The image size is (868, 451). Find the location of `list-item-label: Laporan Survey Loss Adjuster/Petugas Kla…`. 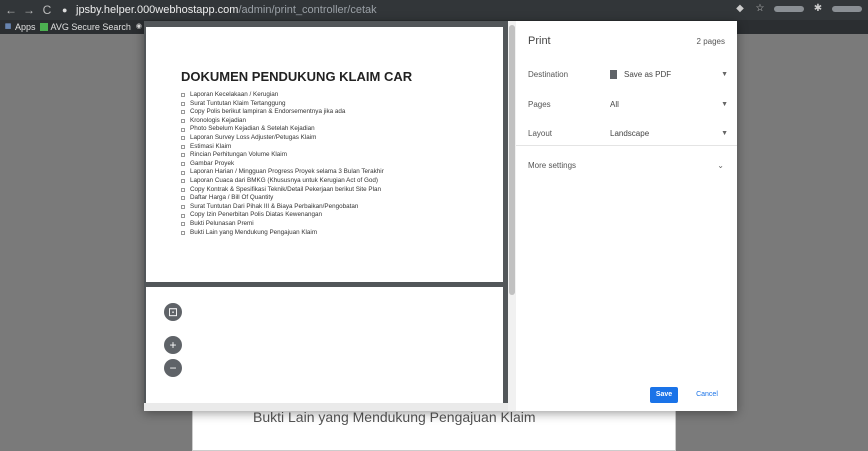

list-item-label: Laporan Survey Loss Adjuster/Petugas Kla… is located at coordinates (253, 137).